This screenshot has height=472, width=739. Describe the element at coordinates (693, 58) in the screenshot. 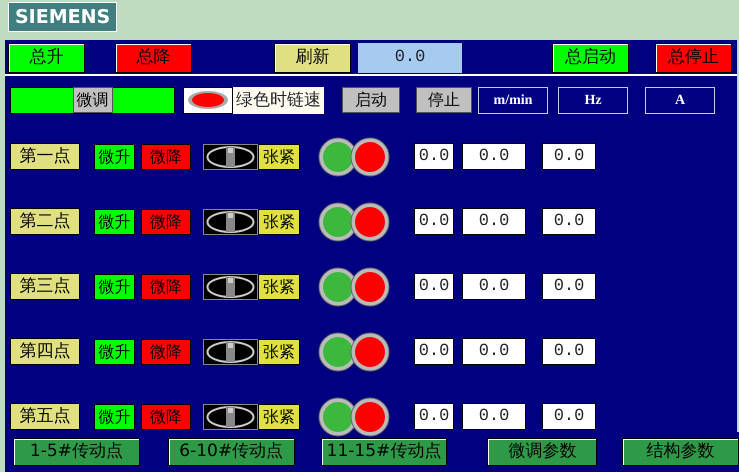

I see `panel-button: 总停止` at that location.